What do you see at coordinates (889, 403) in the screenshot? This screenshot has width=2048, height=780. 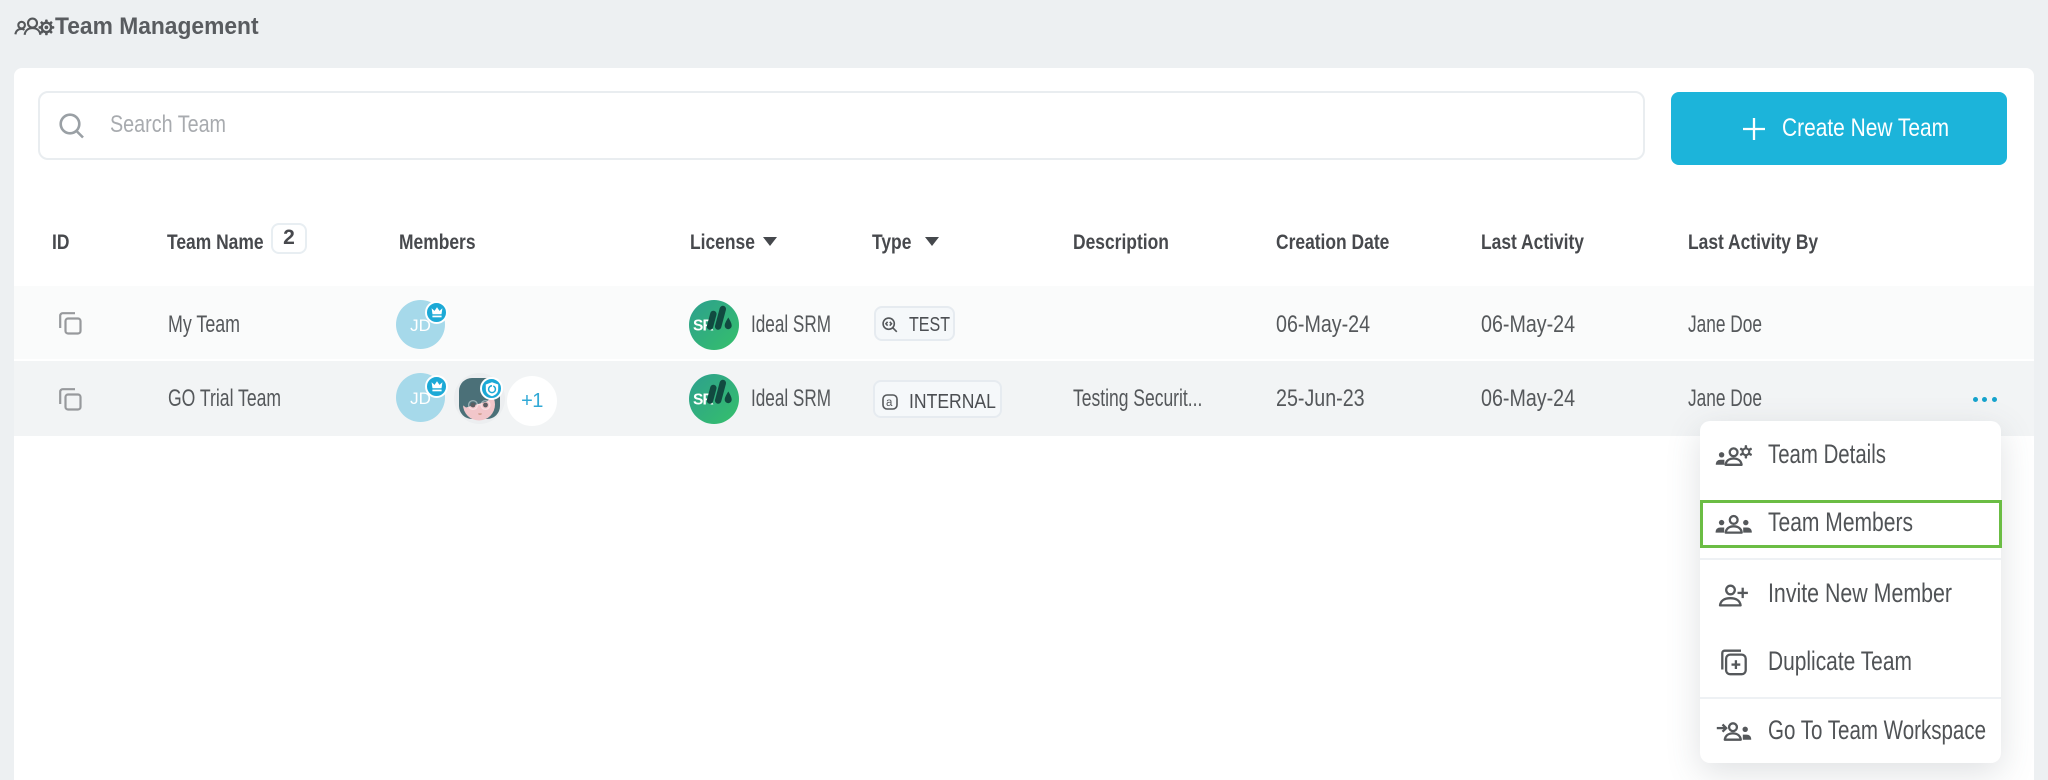 I see `svg-text: a` at bounding box center [889, 403].